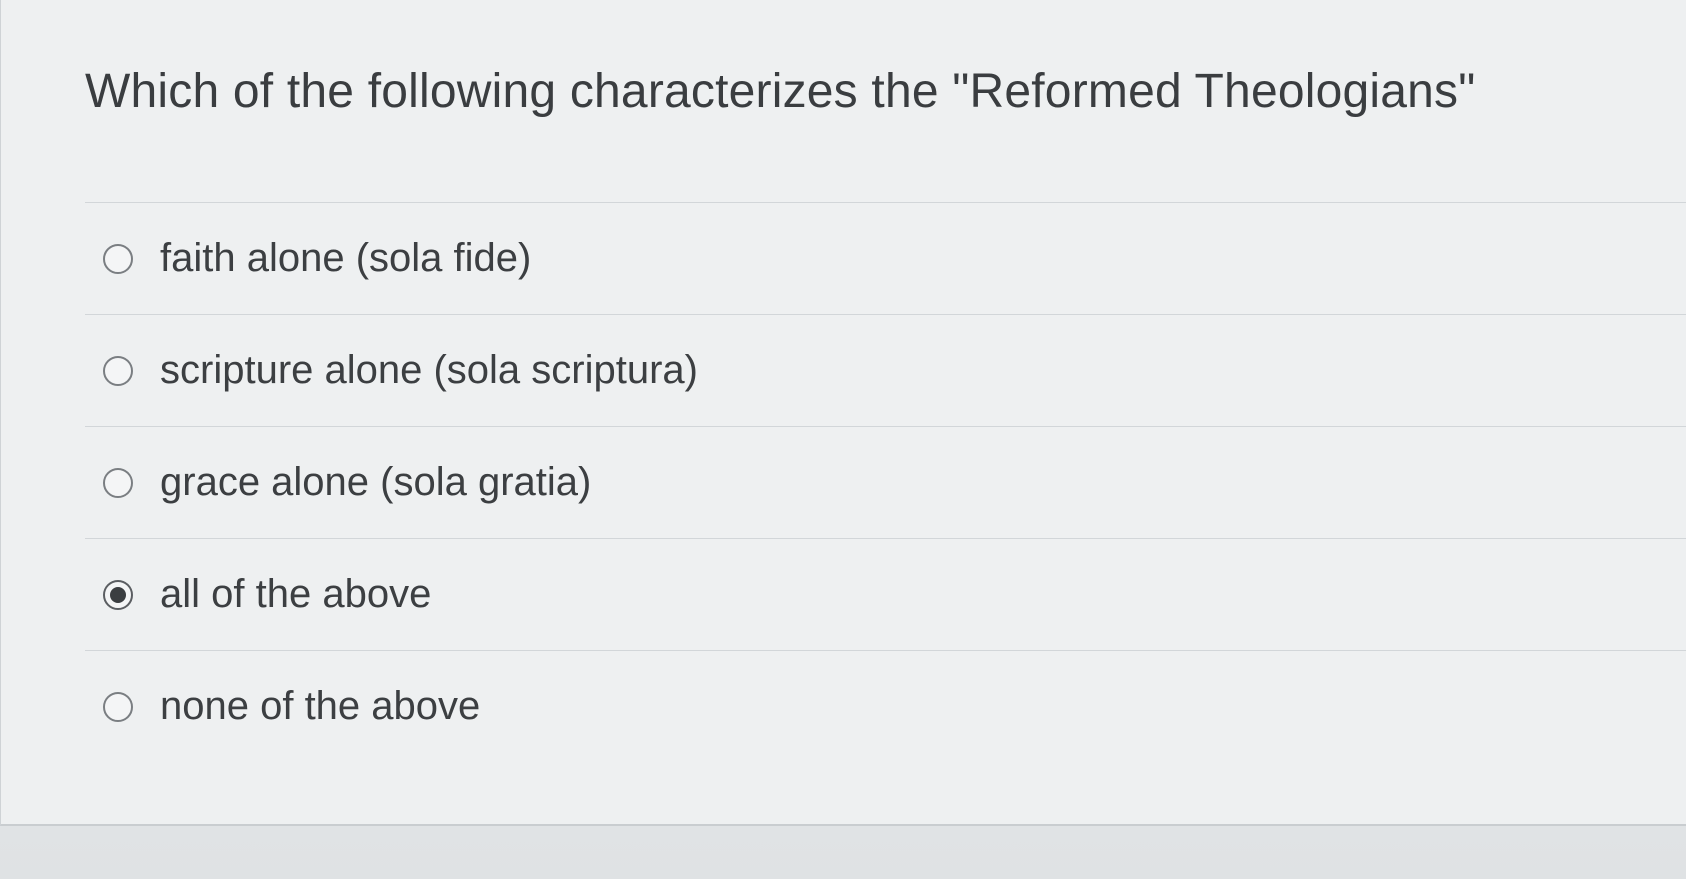 This screenshot has width=1686, height=879. Describe the element at coordinates (429, 370) in the screenshot. I see `answer-label: scripture alone (sola scriptura)` at that location.